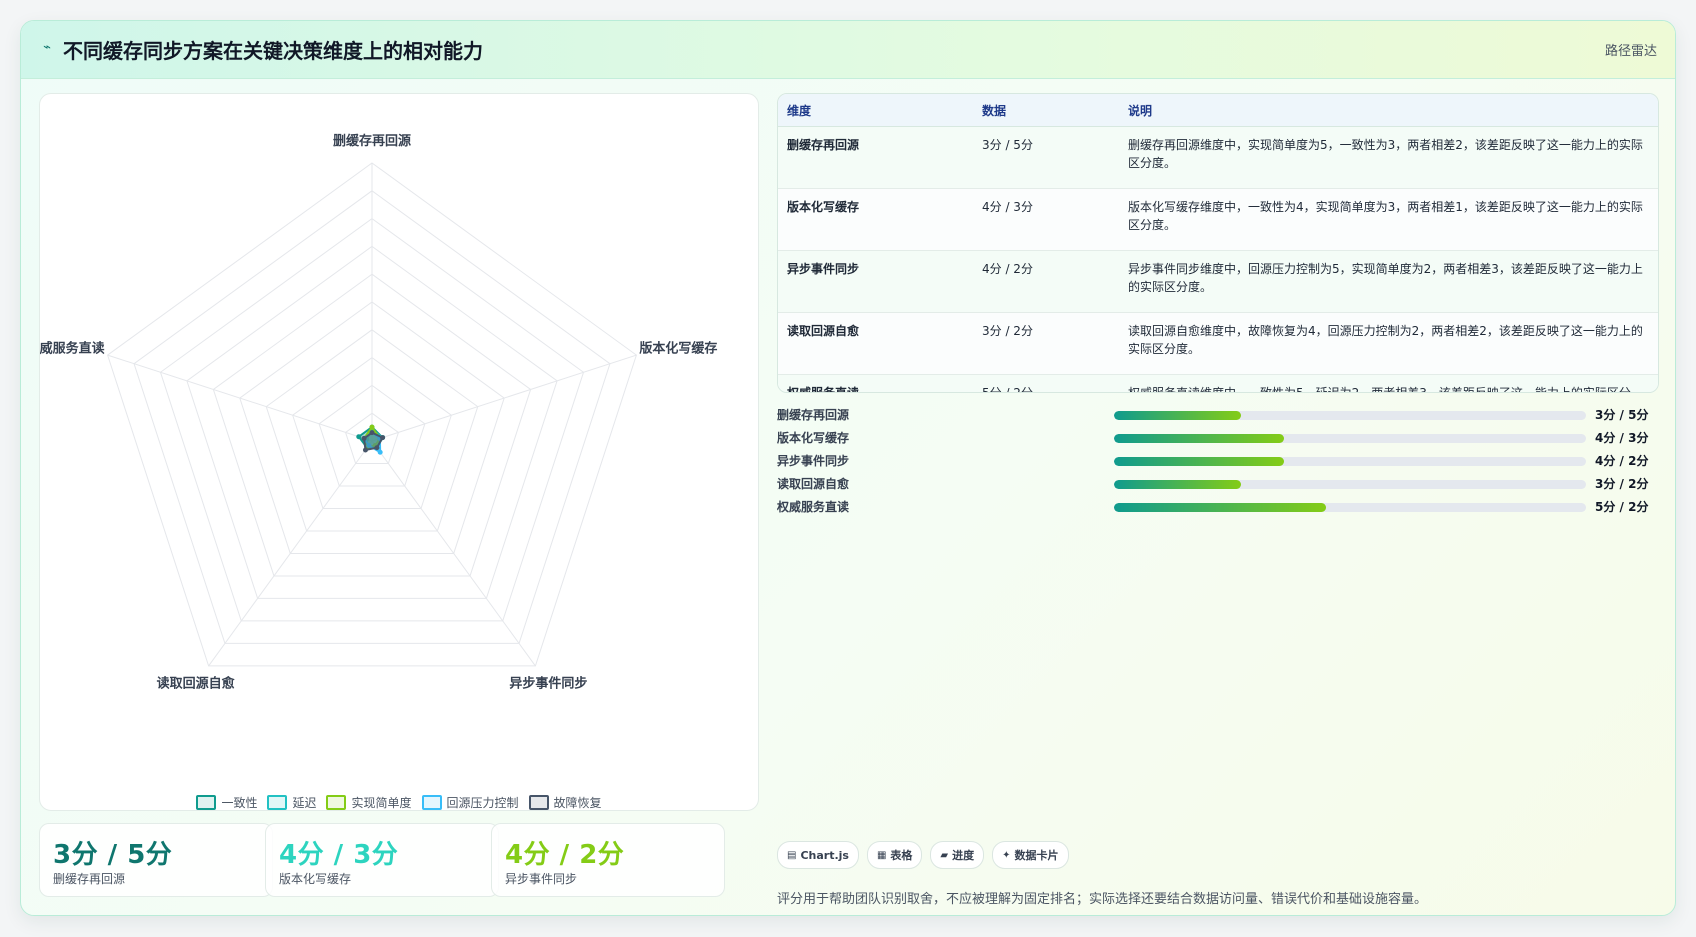  I want to click on legend-label: 延迟, so click(304, 803).